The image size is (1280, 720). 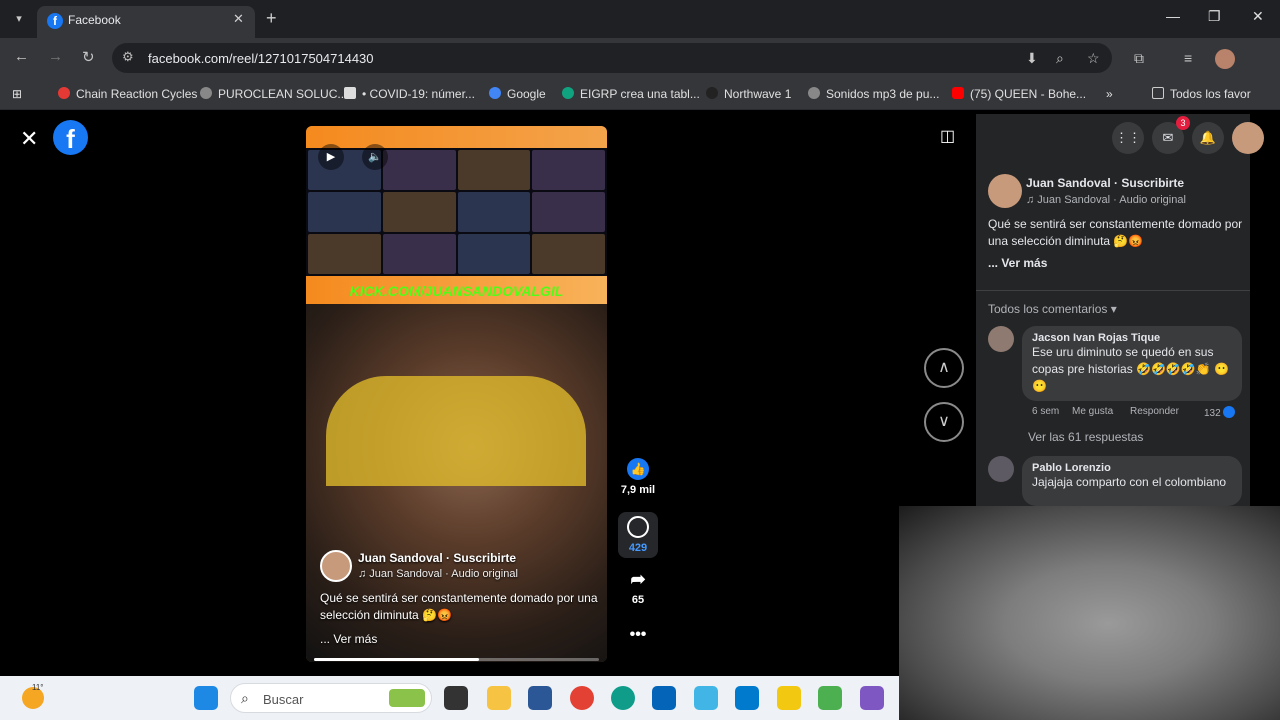 I want to click on owner-avatar, so click(x=336, y=566).